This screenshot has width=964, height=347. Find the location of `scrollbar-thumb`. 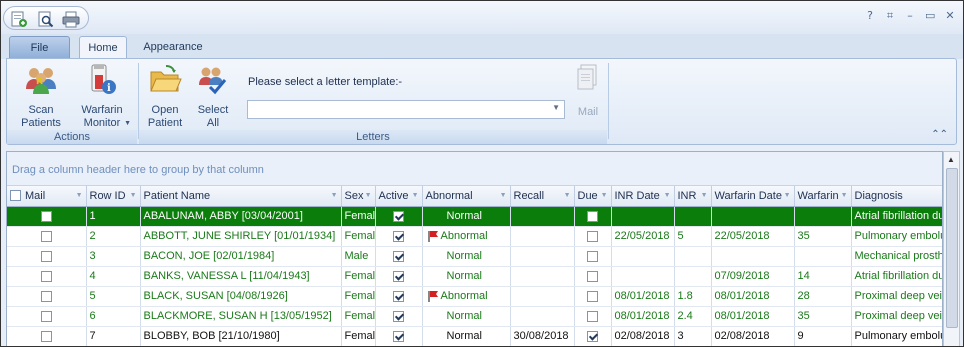

scrollbar-thumb is located at coordinates (952, 248).